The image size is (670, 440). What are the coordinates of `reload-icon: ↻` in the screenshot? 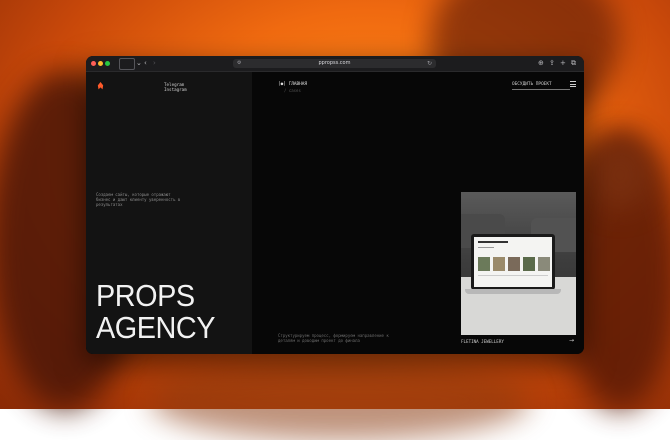 It's located at (429, 63).